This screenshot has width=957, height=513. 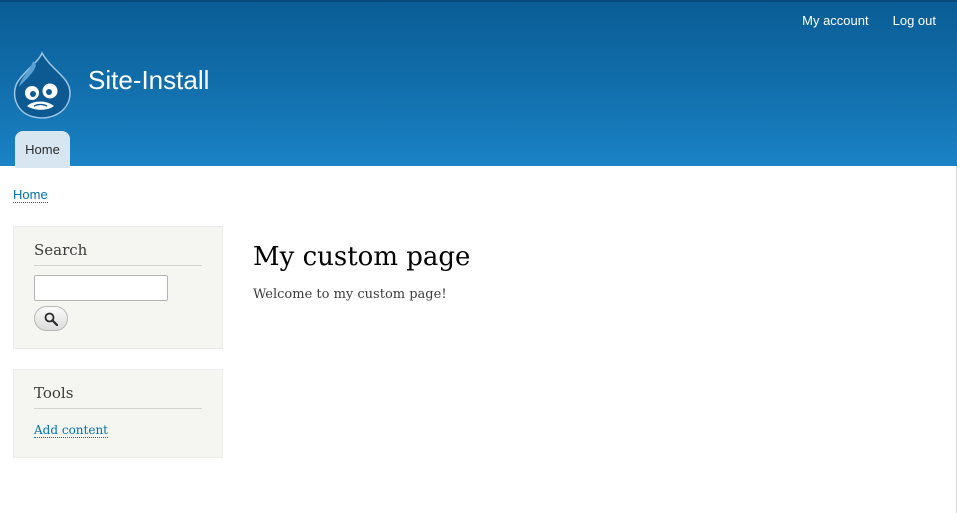 What do you see at coordinates (30, 195) in the screenshot?
I see `breadcrumb-home-link: Home` at bounding box center [30, 195].